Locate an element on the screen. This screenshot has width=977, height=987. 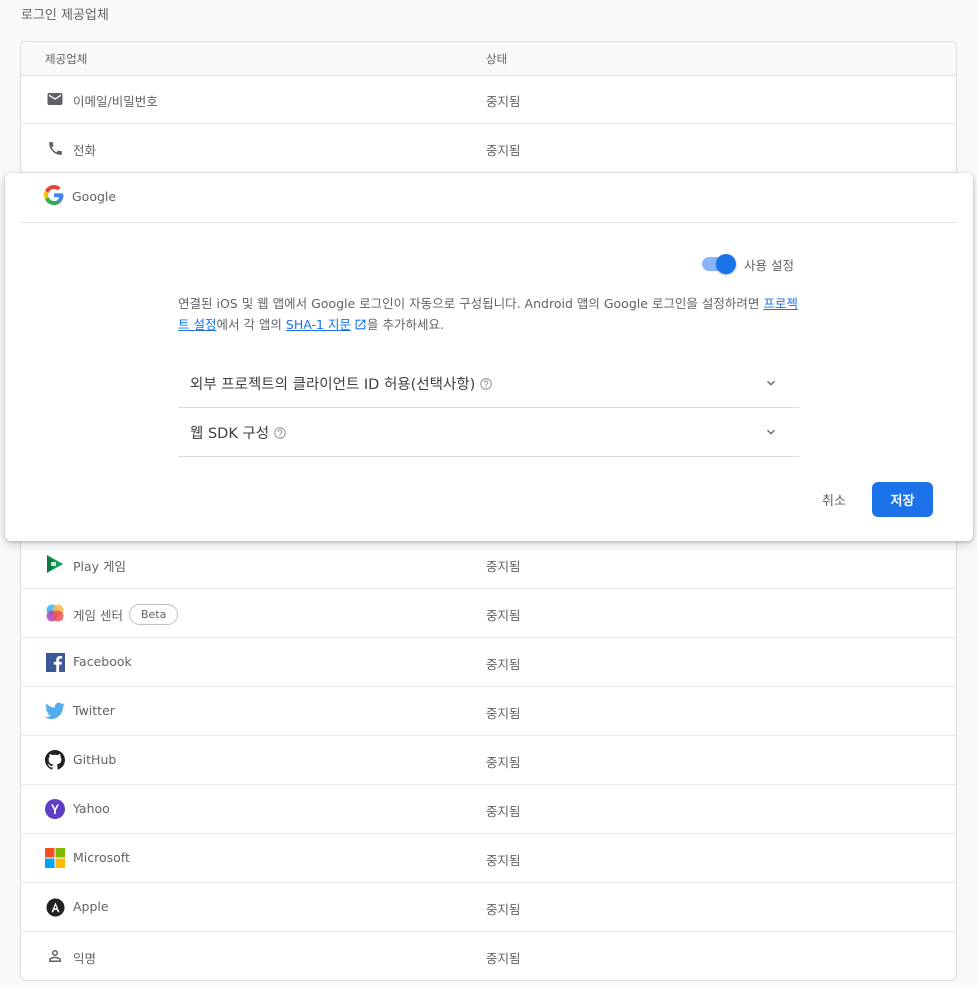
beta-badge: Beta is located at coordinates (153, 614).